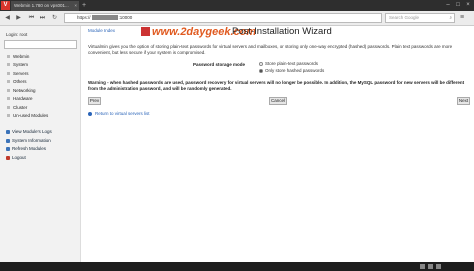  I want to click on browser-titlebar: V Webmin 1.780 on vps001... × + – □ ×, so click(237, 5).